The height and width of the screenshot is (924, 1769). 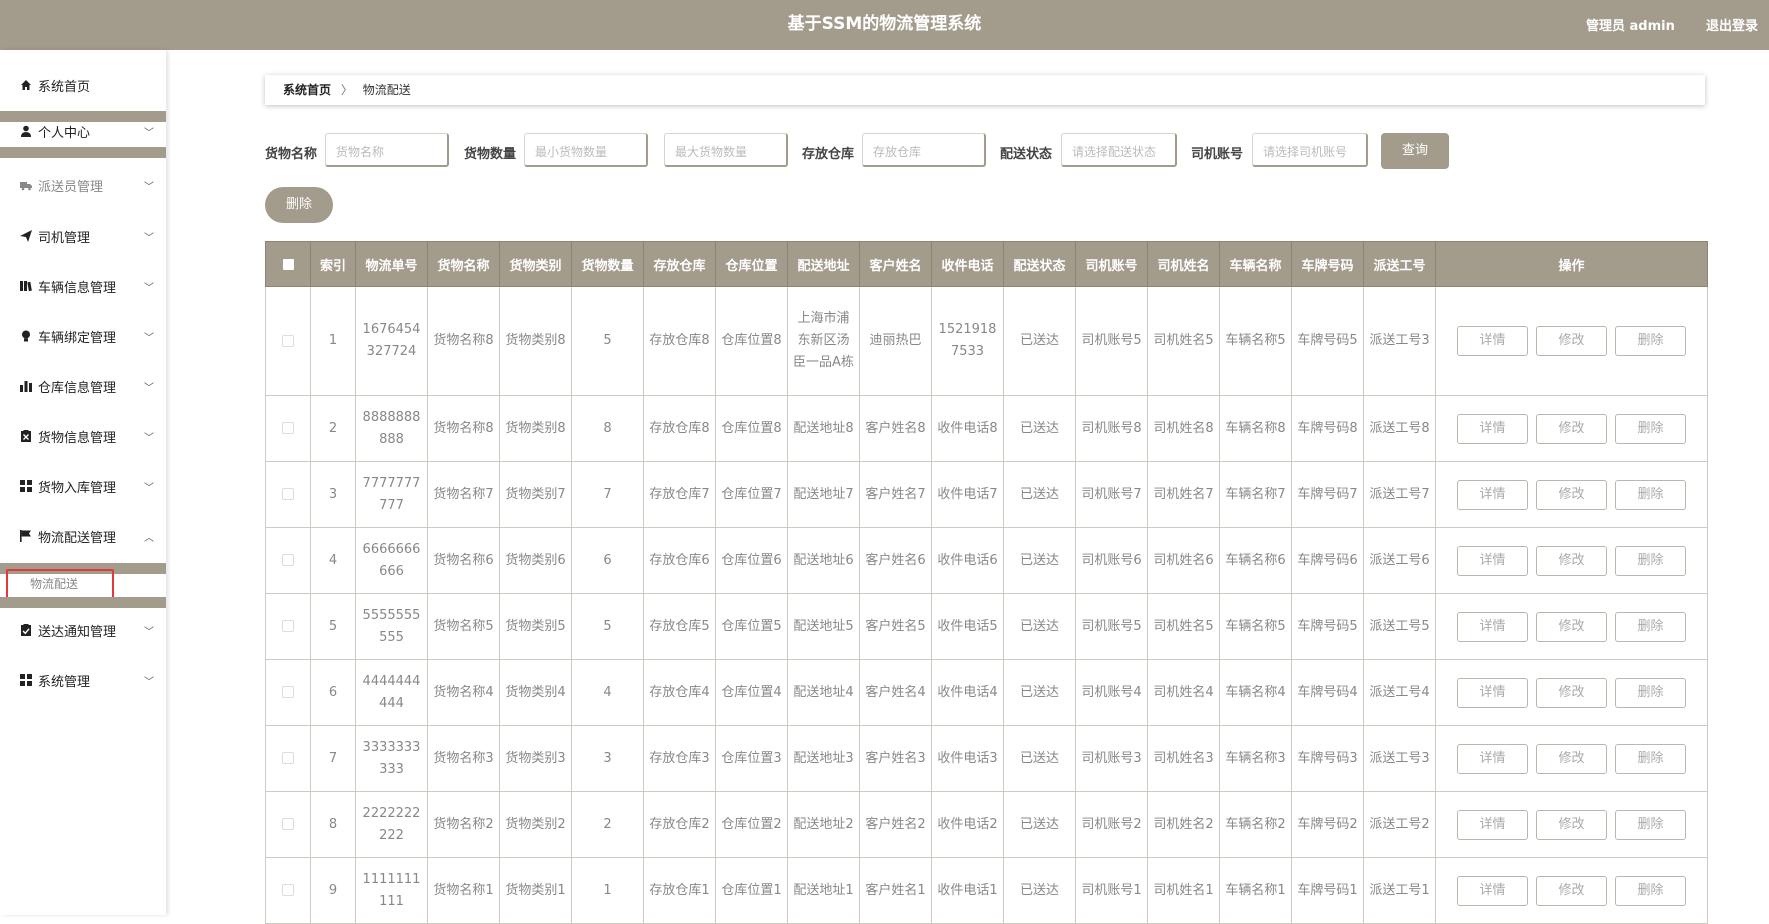 What do you see at coordinates (1327, 560) in the screenshot?
I see `table-cell: 车牌号码6` at bounding box center [1327, 560].